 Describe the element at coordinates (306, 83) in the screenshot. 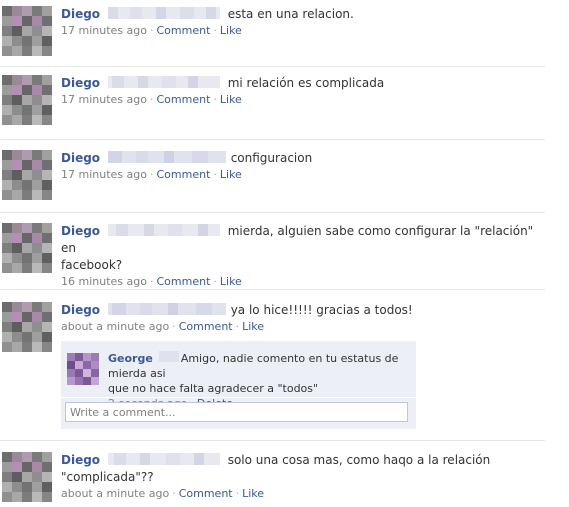

I see `status-text: mi relación es complicada` at that location.